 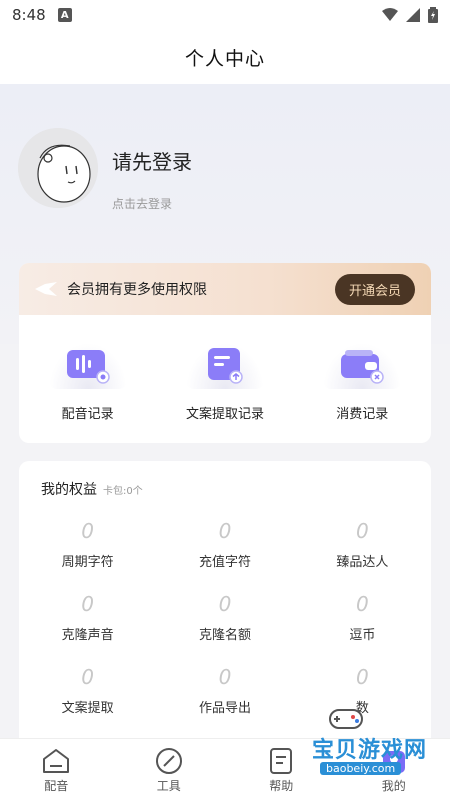 What do you see at coordinates (362, 635) in the screenshot?
I see `benefit-label: 逗币` at bounding box center [362, 635].